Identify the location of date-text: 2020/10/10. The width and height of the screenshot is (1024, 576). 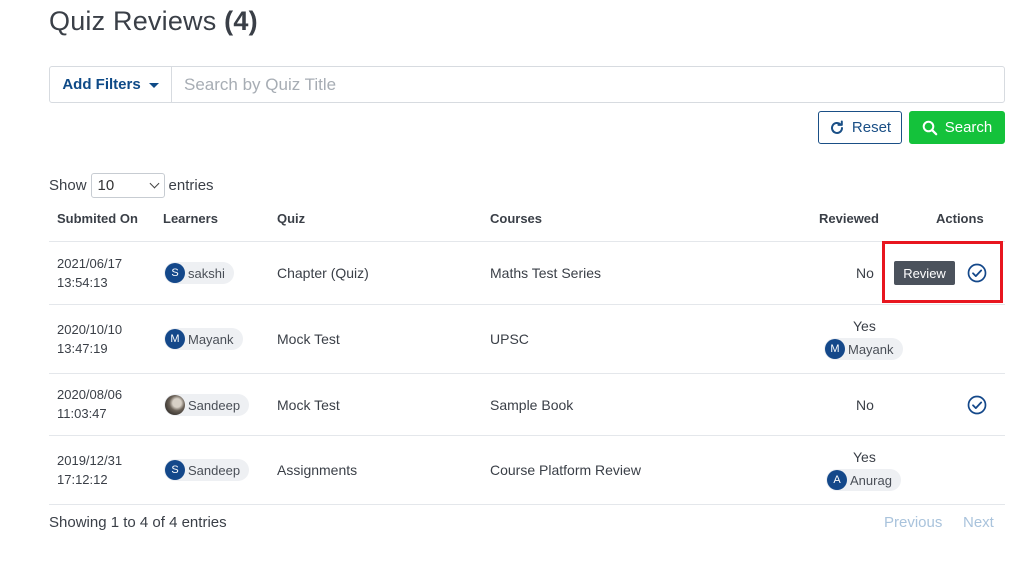
(90, 329).